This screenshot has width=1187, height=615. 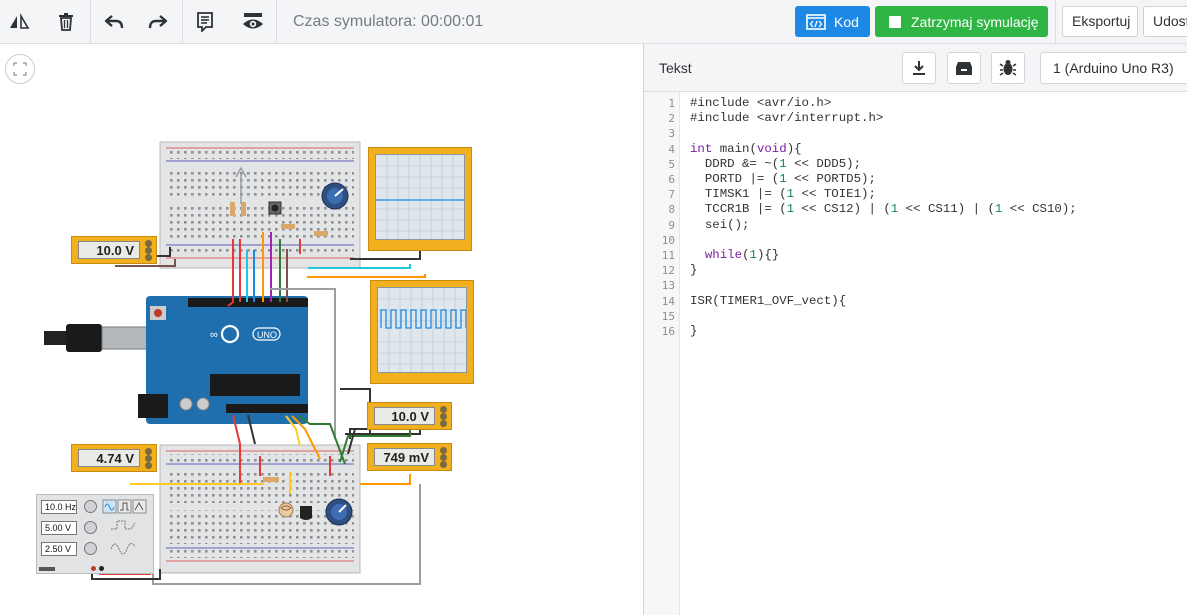 I want to click on offset-knob, so click(x=90, y=548).